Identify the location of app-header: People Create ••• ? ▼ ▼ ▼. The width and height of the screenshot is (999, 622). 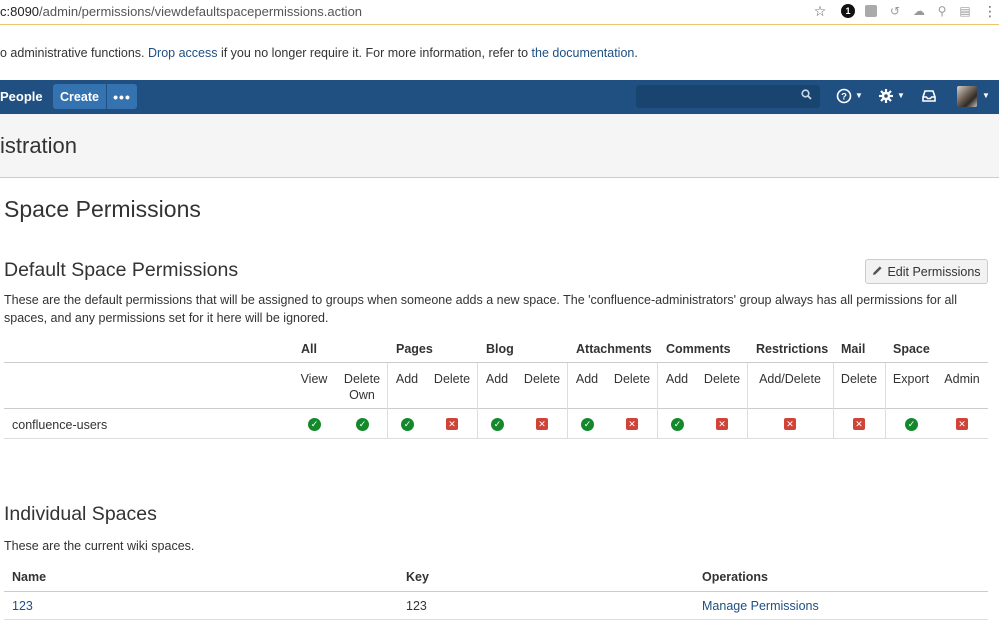
(499, 97).